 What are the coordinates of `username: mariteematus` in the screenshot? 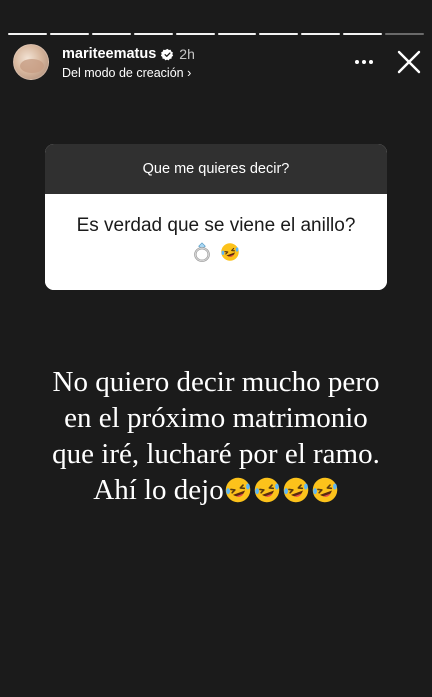 It's located at (109, 54).